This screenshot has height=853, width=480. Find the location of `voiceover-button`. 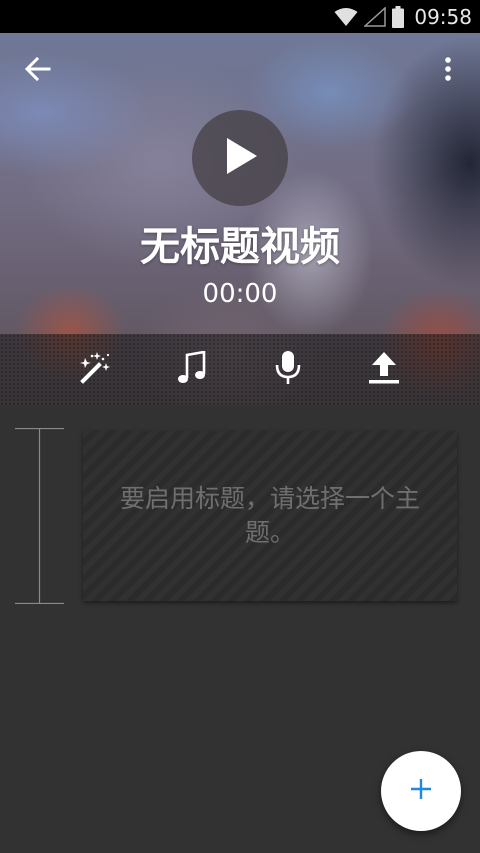

voiceover-button is located at coordinates (288, 370).